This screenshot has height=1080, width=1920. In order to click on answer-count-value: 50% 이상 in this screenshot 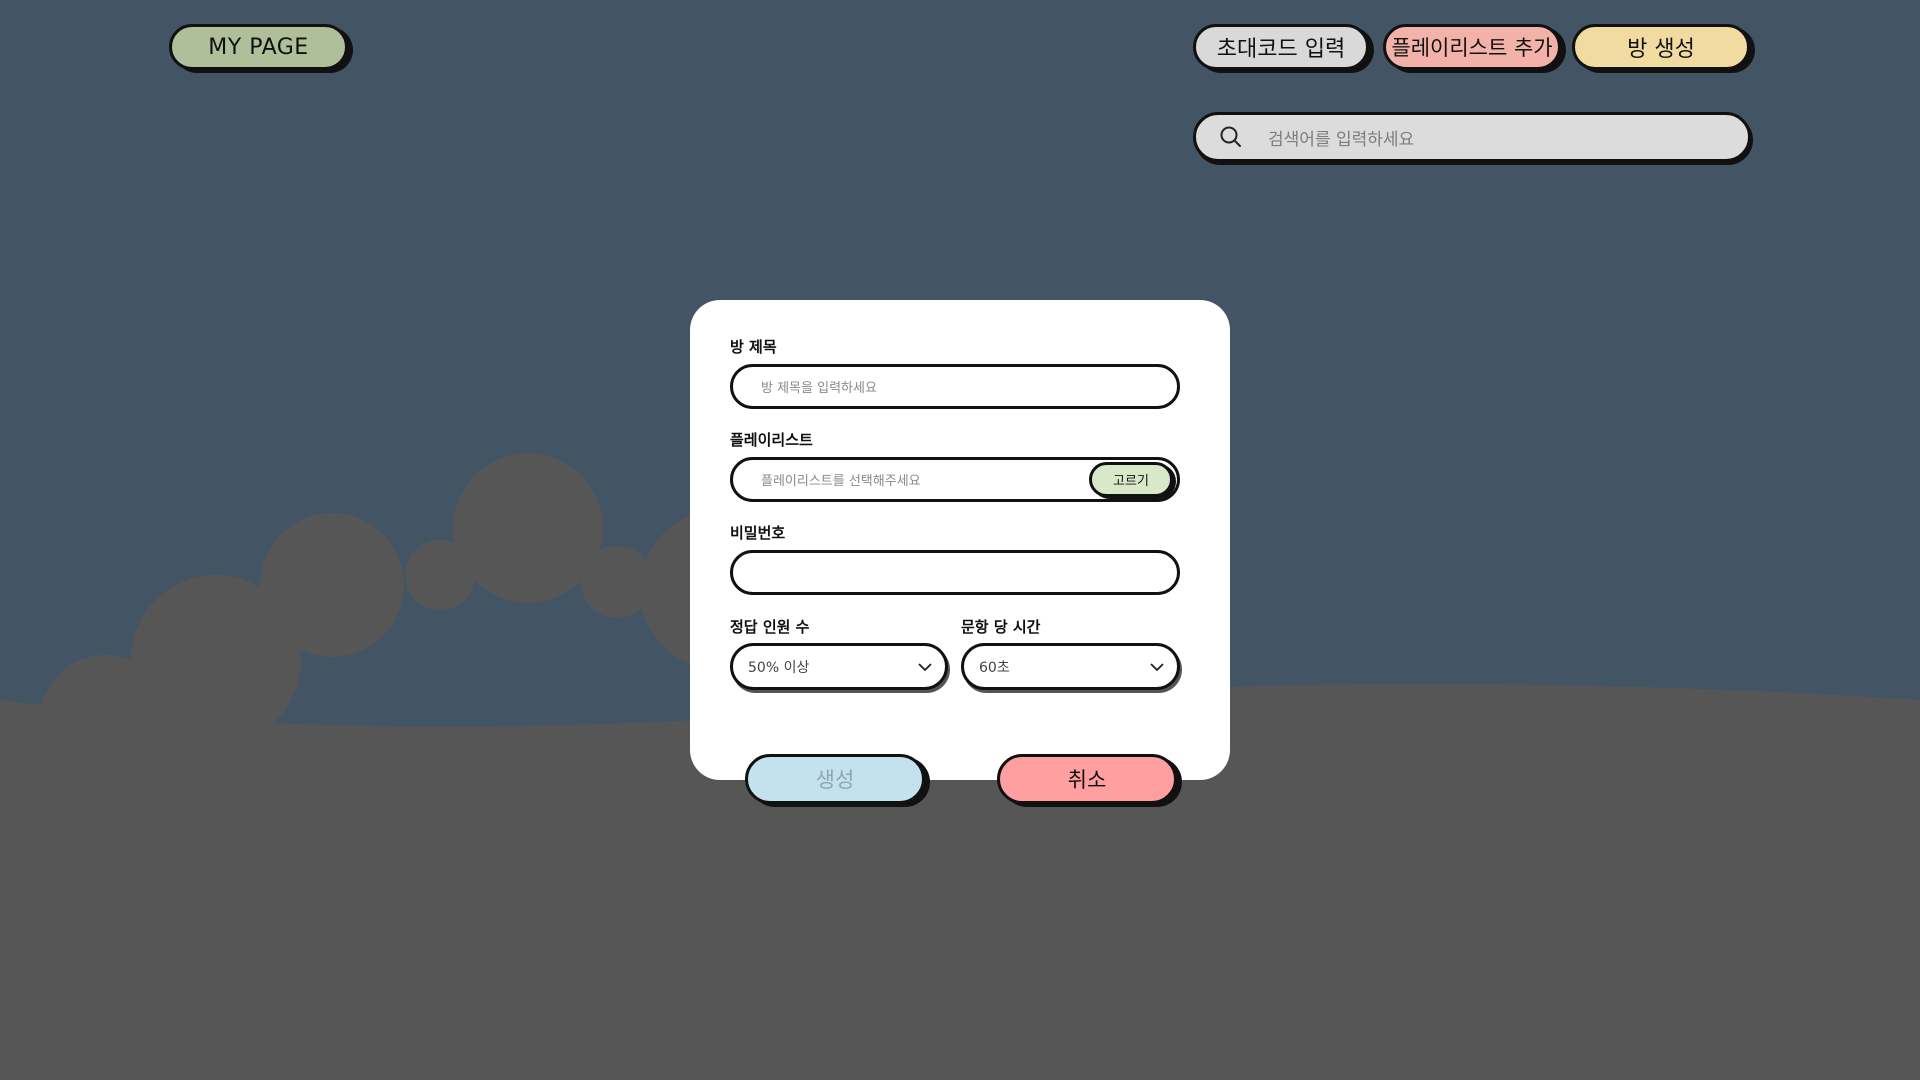, I will do `click(779, 667)`.